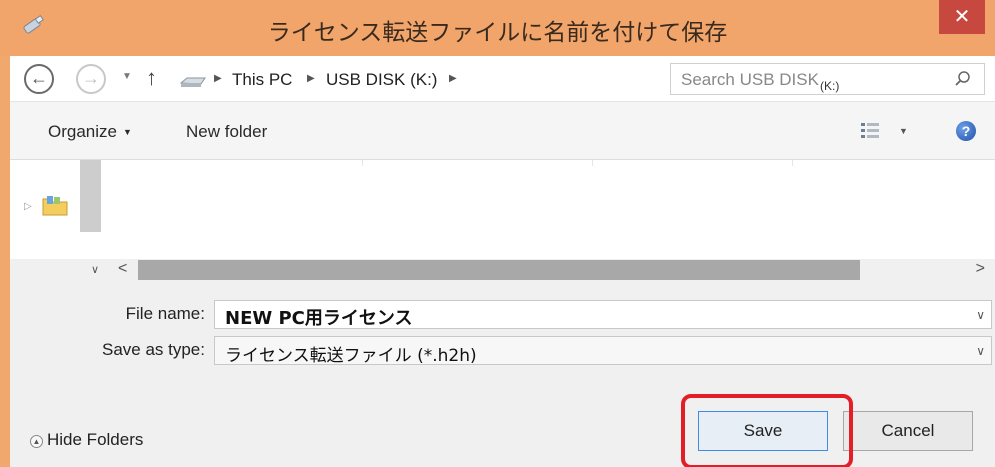 This screenshot has height=467, width=995. I want to click on file-name-value: NEW PC用ライセンス, so click(319, 318).